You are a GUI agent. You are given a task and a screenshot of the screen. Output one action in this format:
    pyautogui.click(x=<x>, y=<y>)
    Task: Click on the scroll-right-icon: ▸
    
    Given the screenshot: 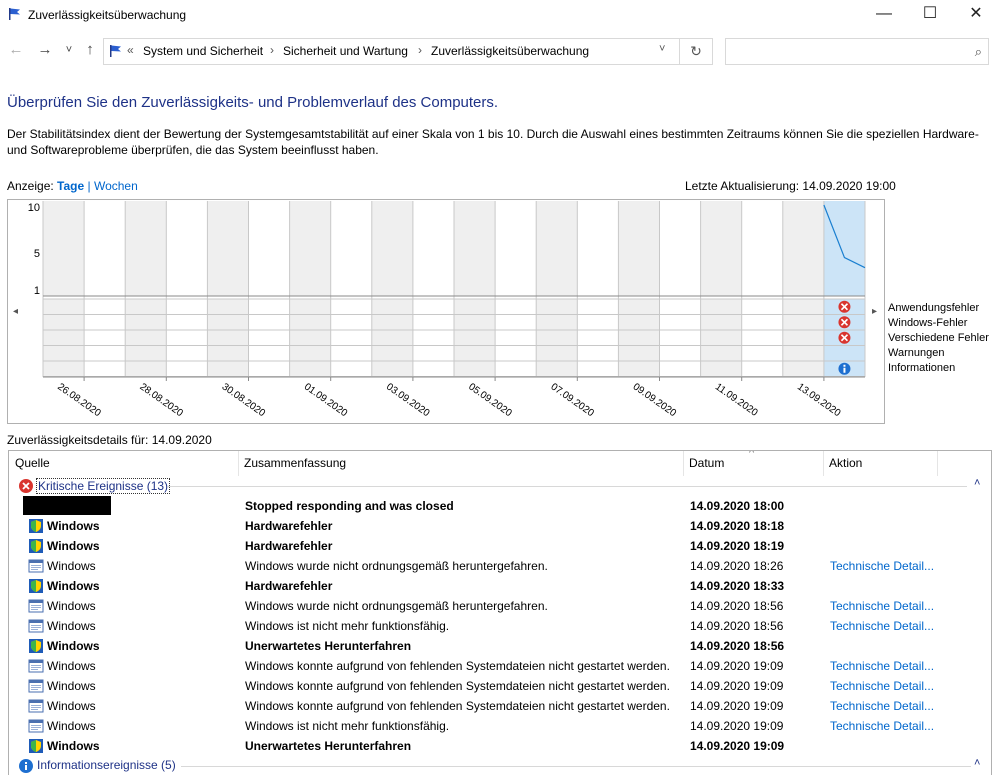 What is the action you would take?
    pyautogui.click(x=874, y=311)
    